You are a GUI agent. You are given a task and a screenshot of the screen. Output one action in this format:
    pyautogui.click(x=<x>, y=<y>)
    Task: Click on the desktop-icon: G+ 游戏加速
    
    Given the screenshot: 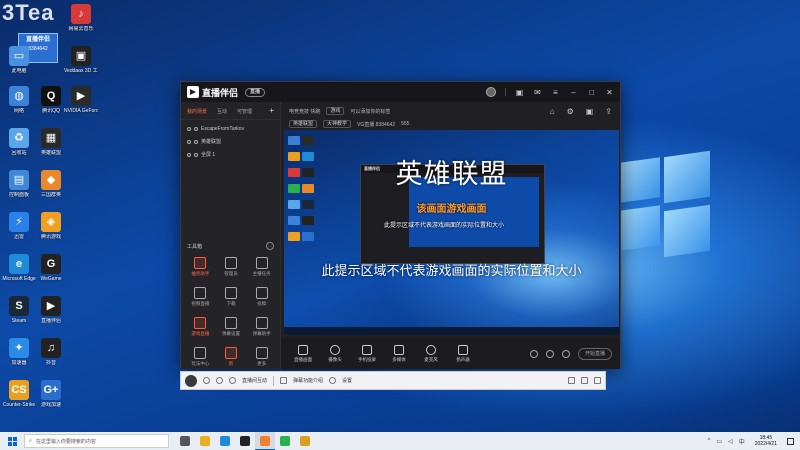 What is the action you would take?
    pyautogui.click(x=51, y=394)
    